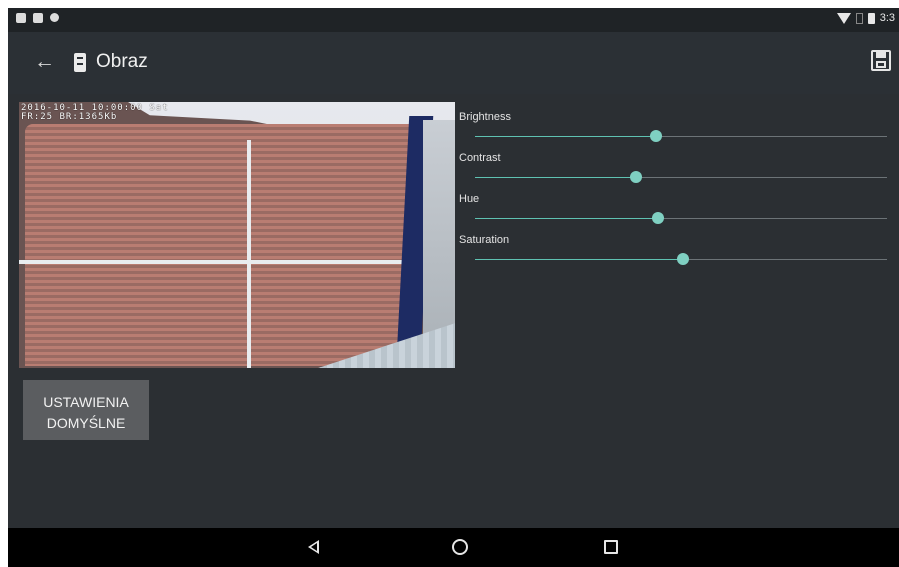 The width and height of the screenshot is (899, 567). I want to click on slider-label: Contrast, so click(480, 158).